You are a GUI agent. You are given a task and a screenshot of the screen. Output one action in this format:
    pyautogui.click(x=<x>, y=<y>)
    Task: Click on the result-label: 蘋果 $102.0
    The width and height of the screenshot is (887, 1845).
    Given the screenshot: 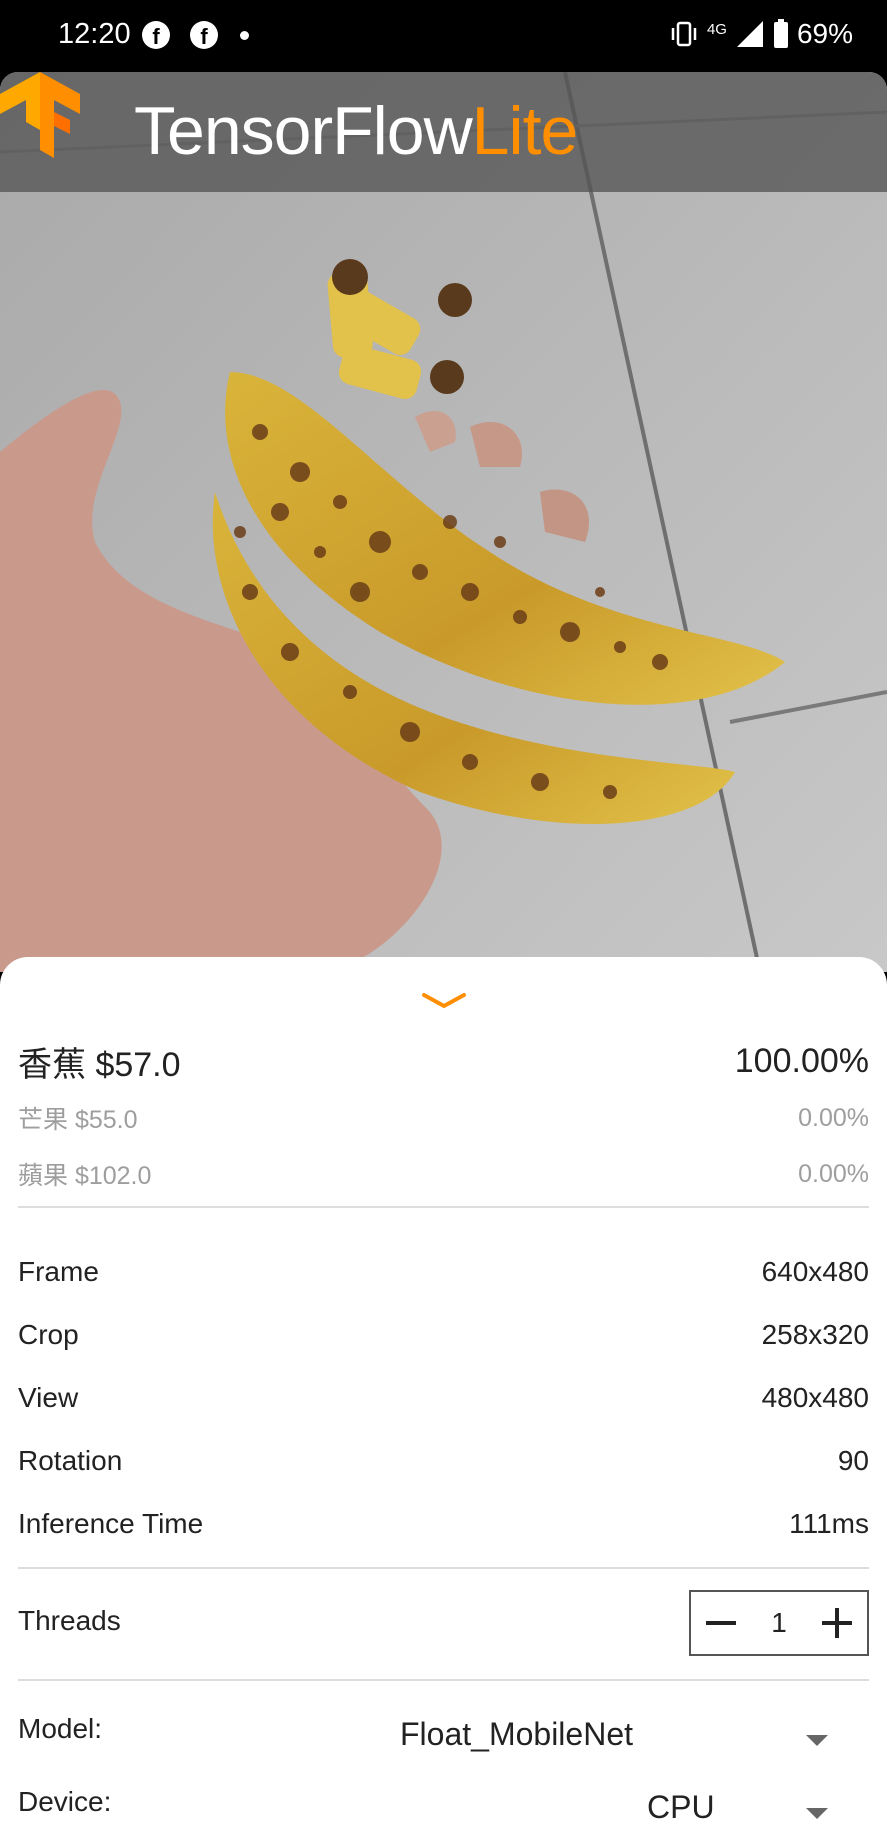 What is the action you would take?
    pyautogui.click(x=85, y=1176)
    